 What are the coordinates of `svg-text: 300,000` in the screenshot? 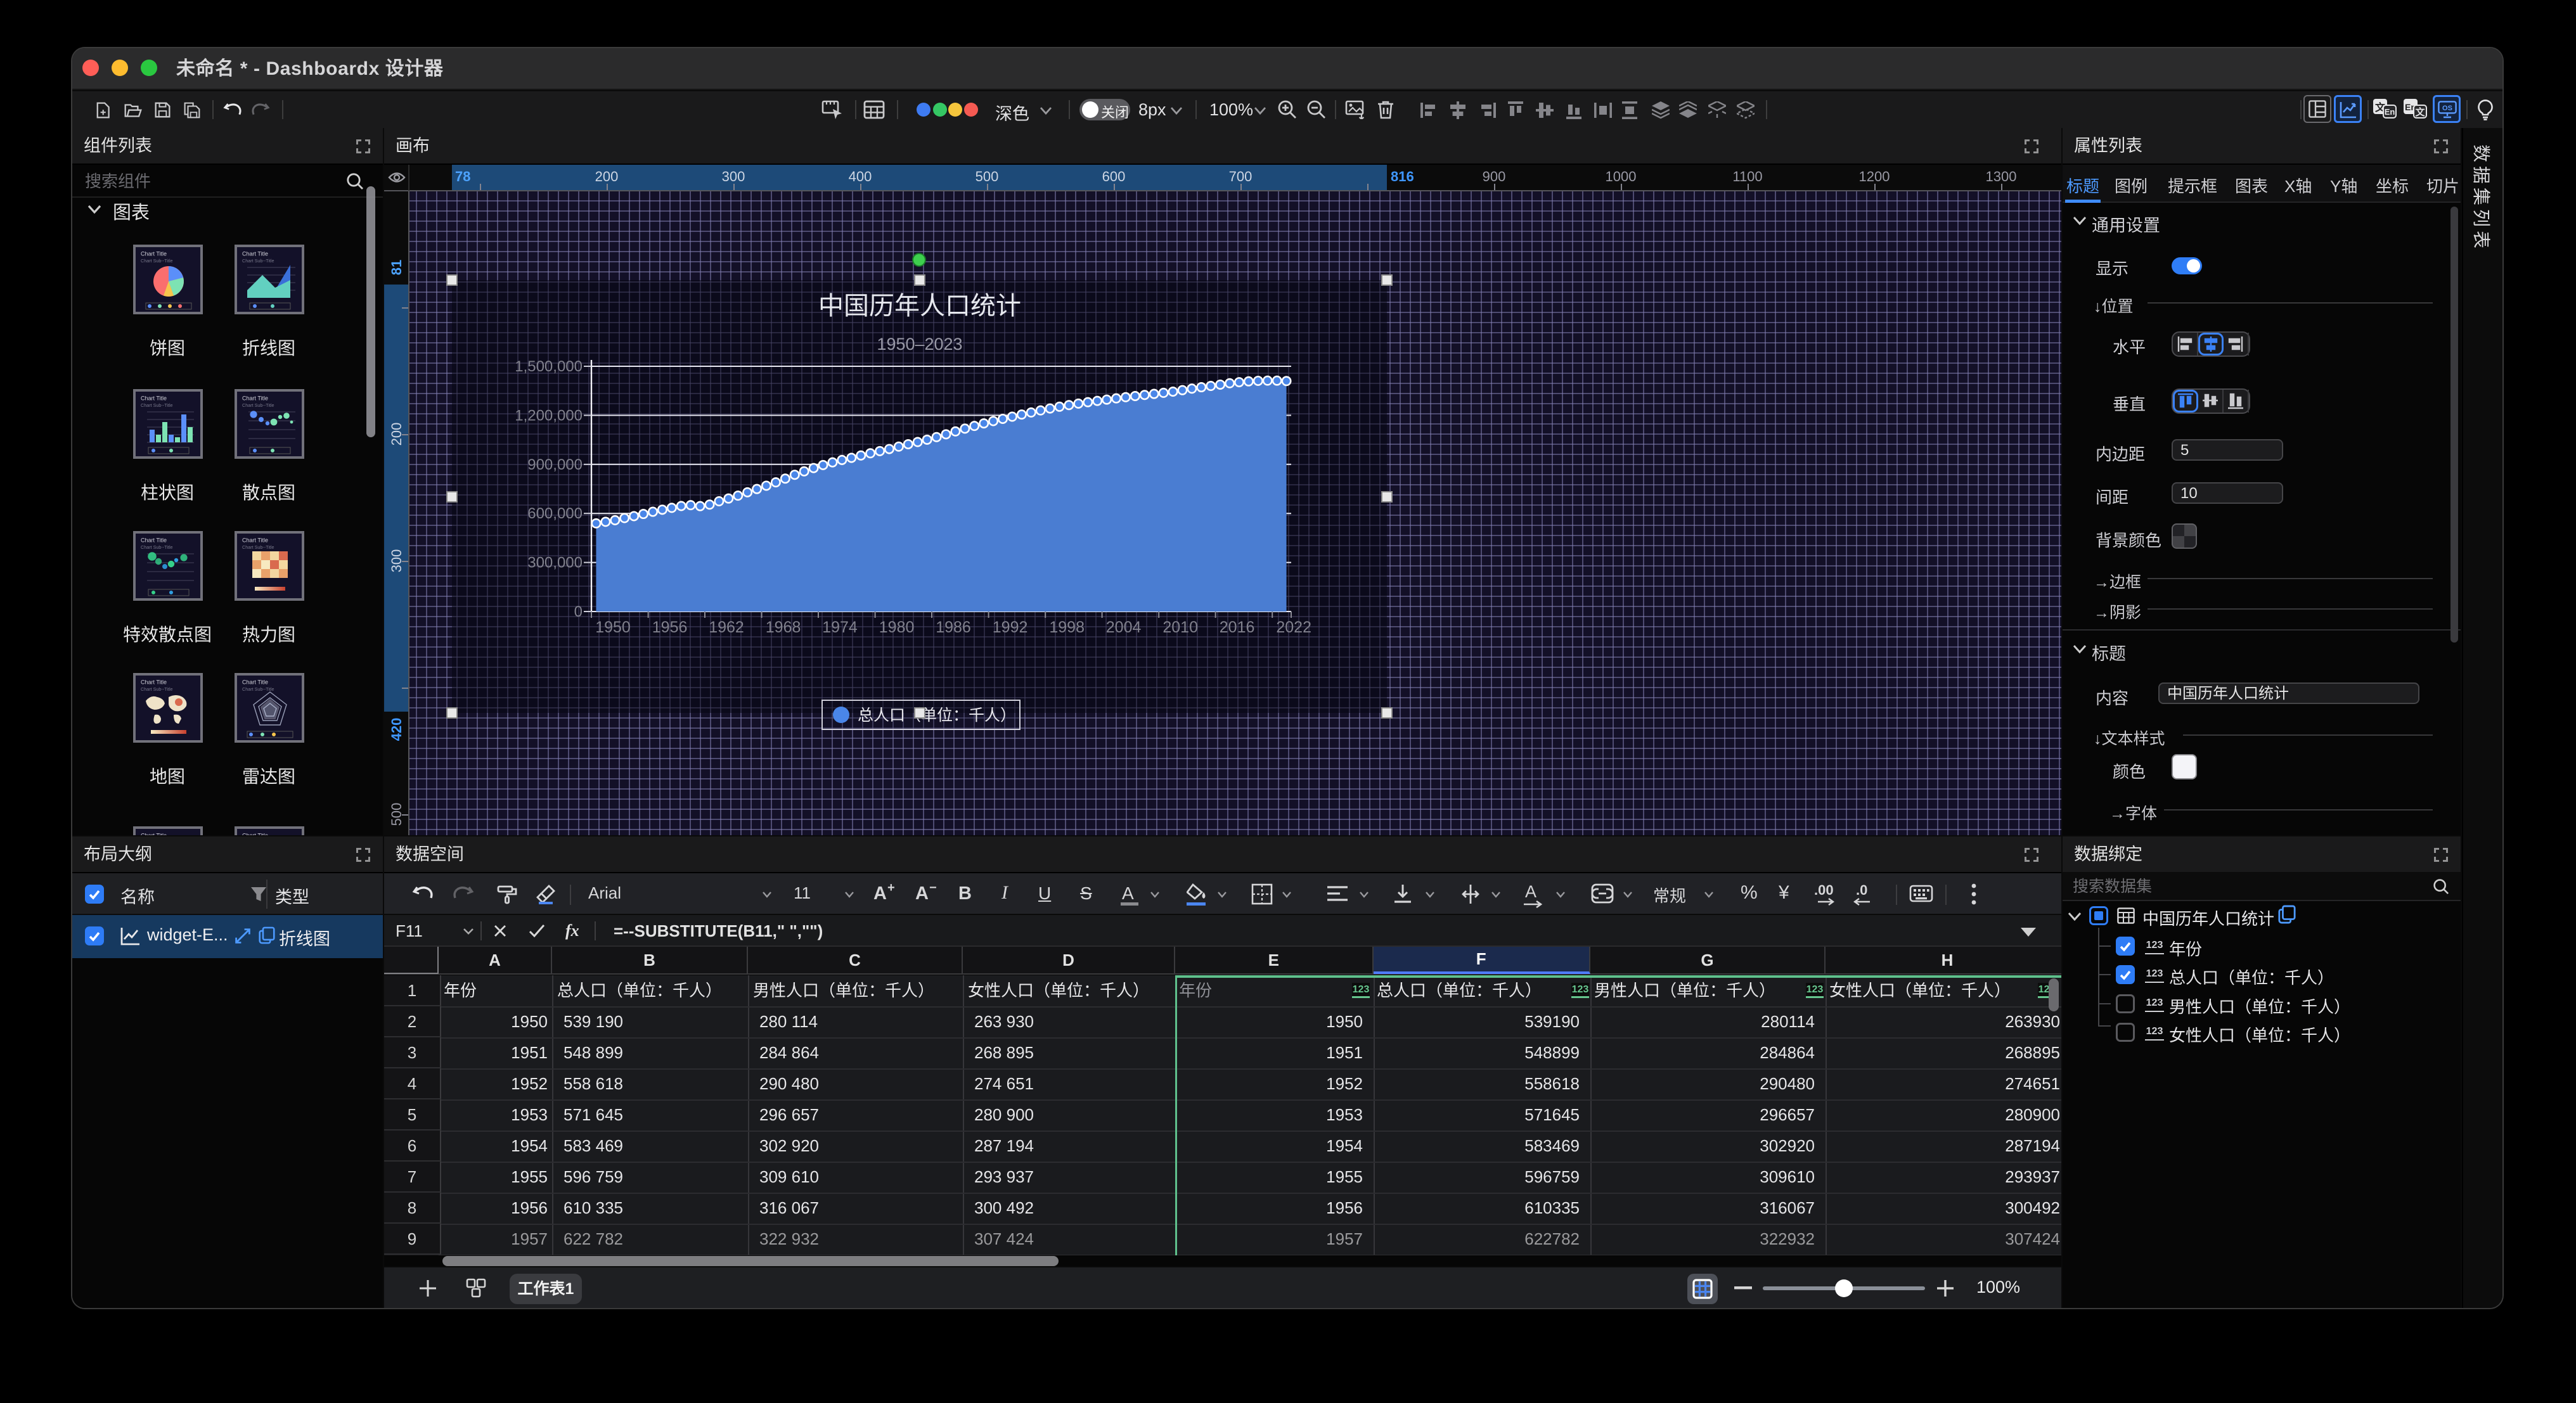 It's located at (555, 563).